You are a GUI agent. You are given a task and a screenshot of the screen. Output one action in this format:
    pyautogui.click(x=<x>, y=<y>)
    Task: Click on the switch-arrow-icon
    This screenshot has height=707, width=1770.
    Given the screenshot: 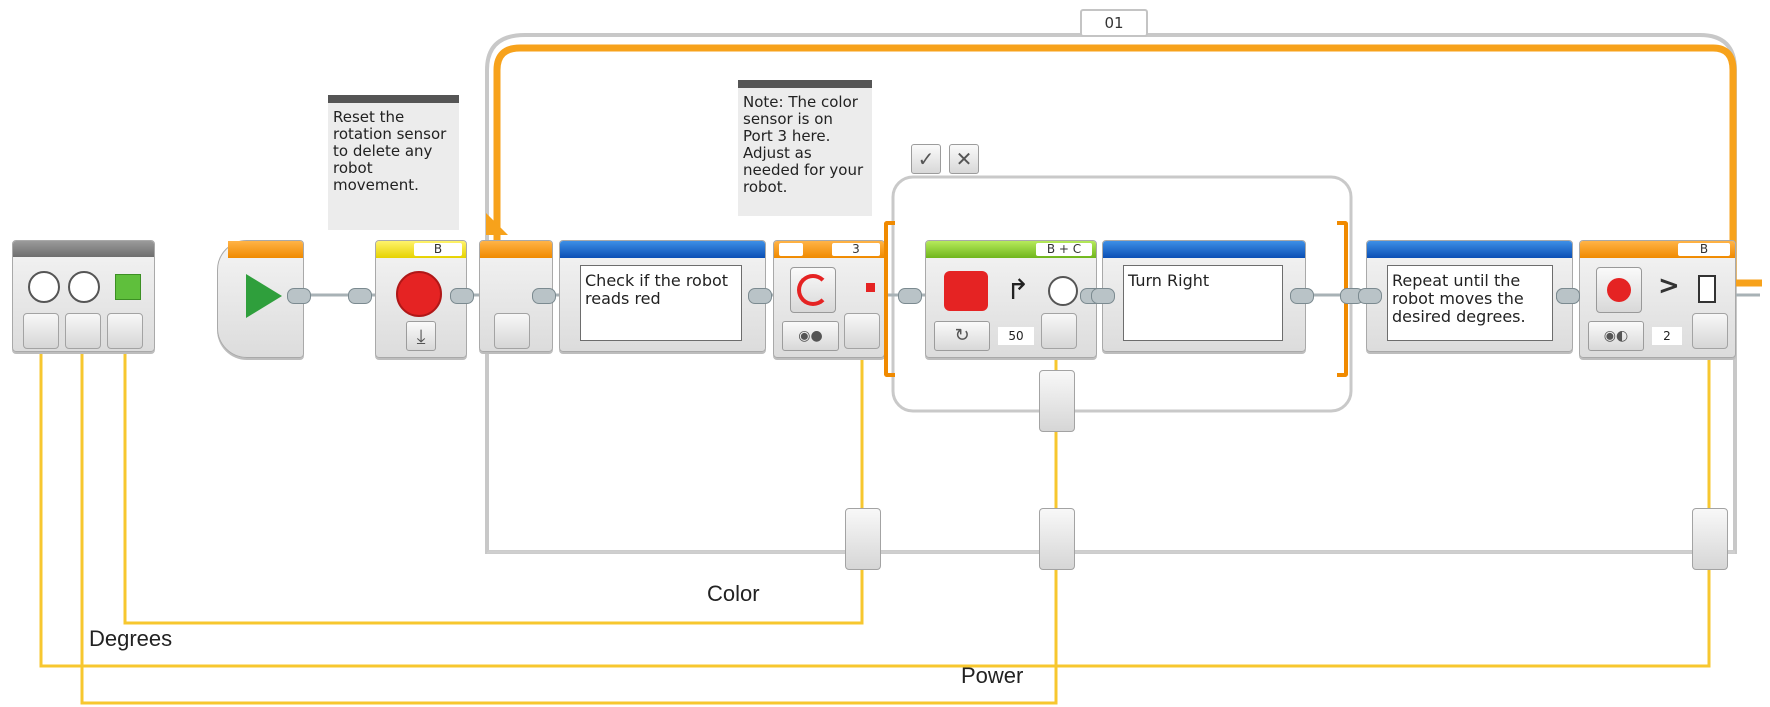 What is the action you would take?
    pyautogui.click(x=813, y=290)
    